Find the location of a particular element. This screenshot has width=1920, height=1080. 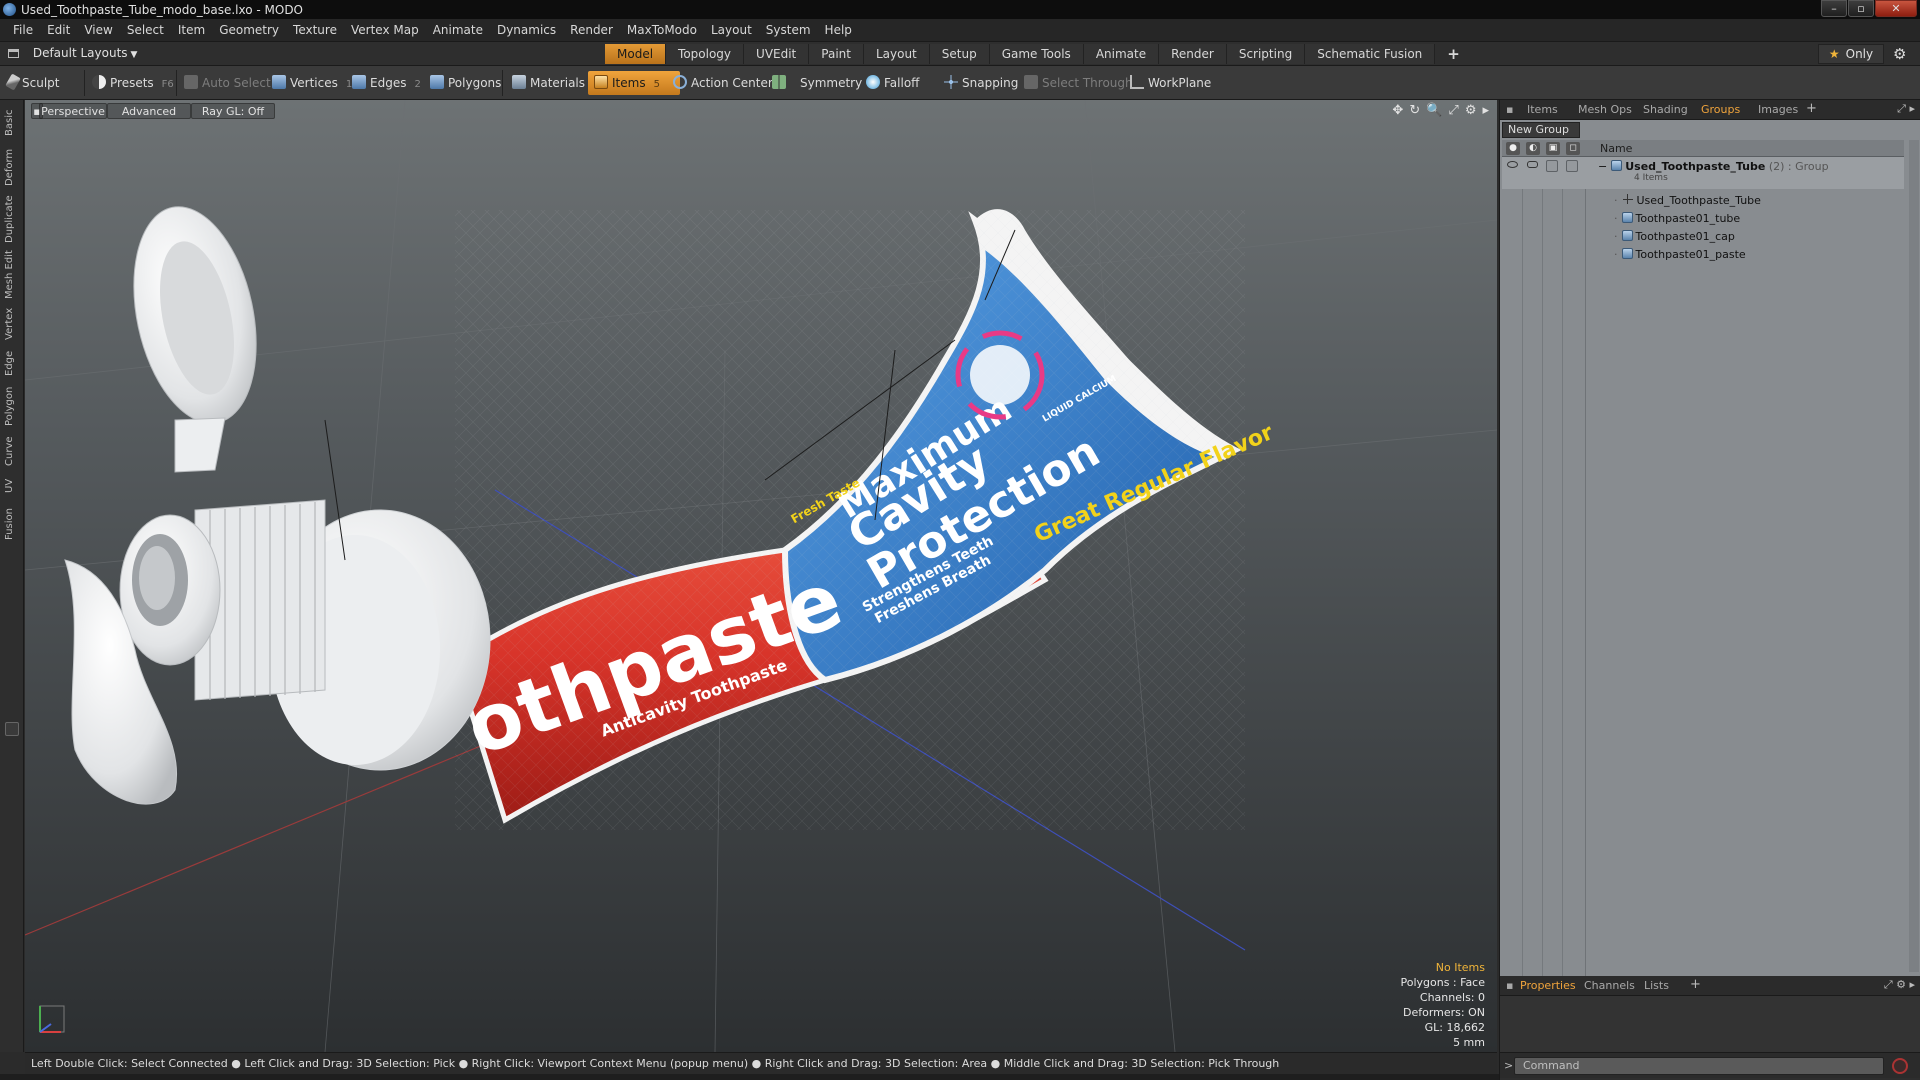

menu-dynamics: Dynamics is located at coordinates (526, 30).